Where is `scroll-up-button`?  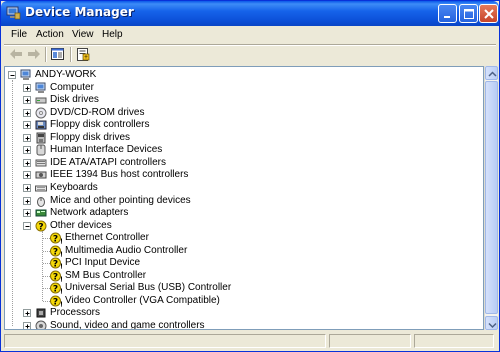
scroll-up-button is located at coordinates (491, 73).